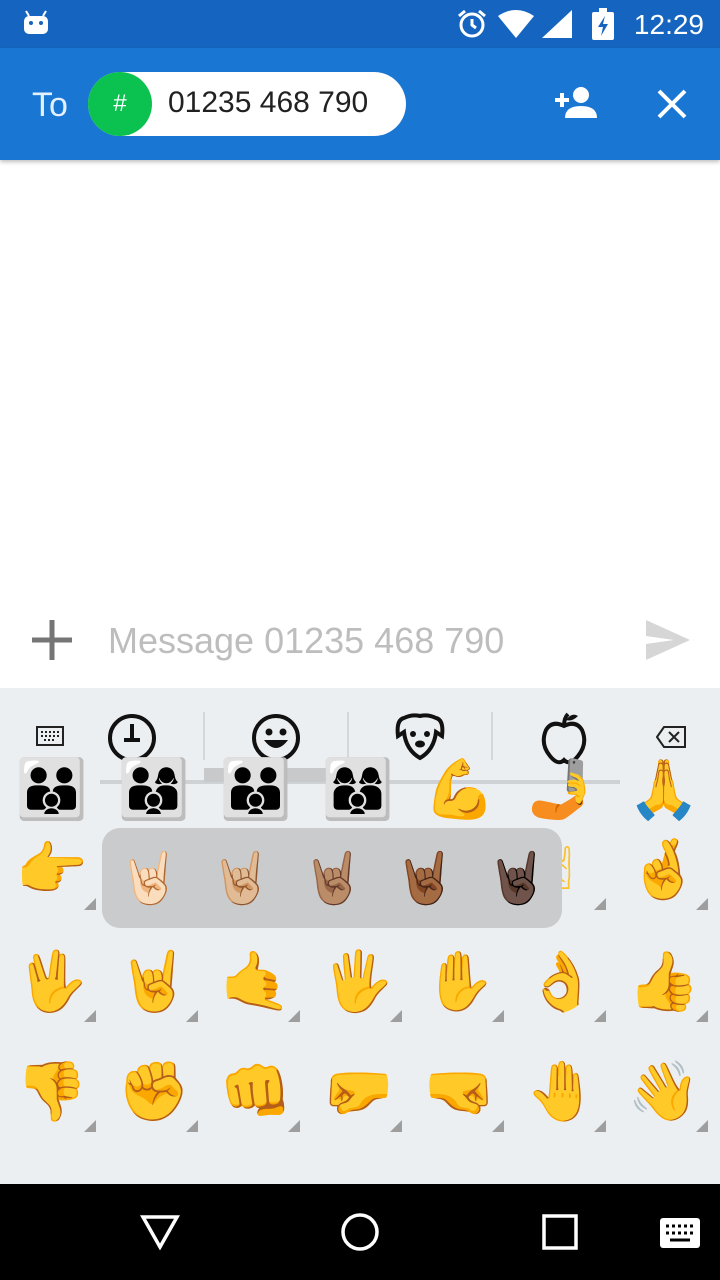 This screenshot has width=720, height=1280. I want to click on emoji-key: 🤘, so click(154, 982).